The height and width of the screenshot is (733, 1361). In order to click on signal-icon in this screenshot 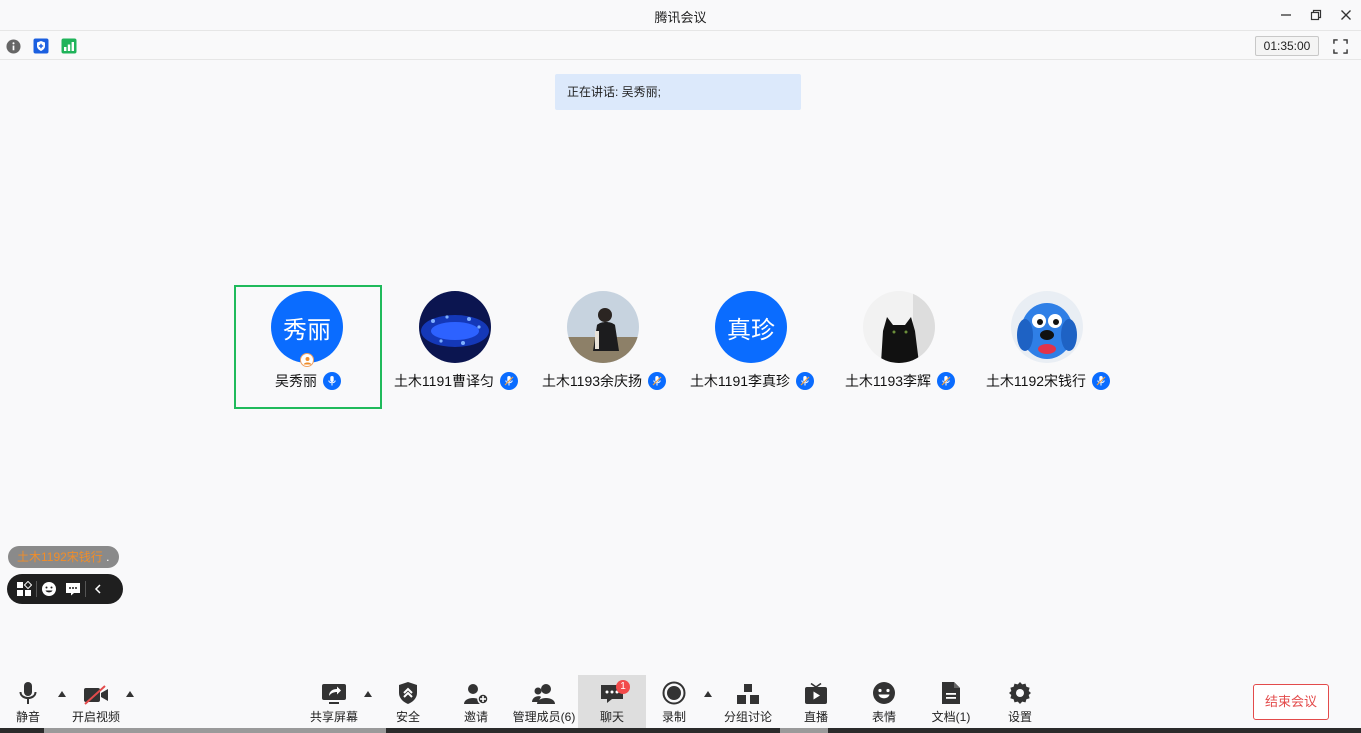, I will do `click(69, 46)`.